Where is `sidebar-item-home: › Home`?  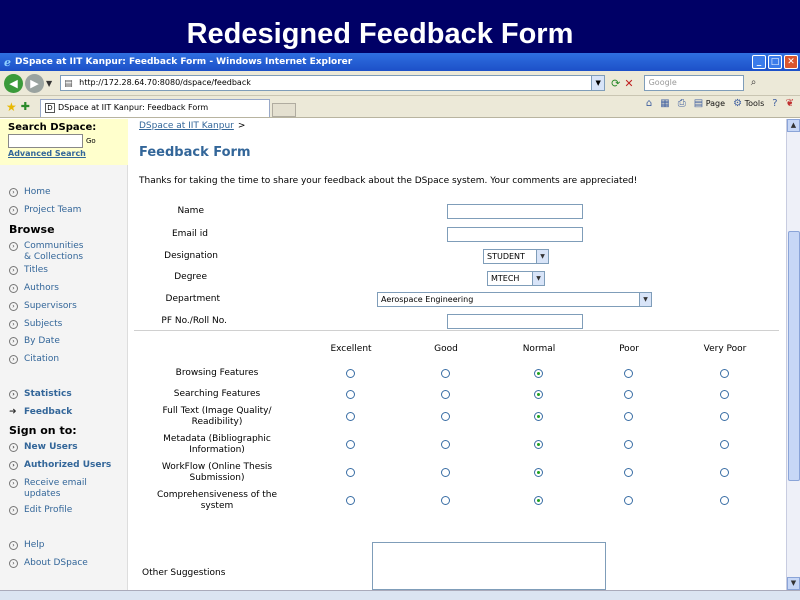
sidebar-item-home: › Home is located at coordinates (30, 192).